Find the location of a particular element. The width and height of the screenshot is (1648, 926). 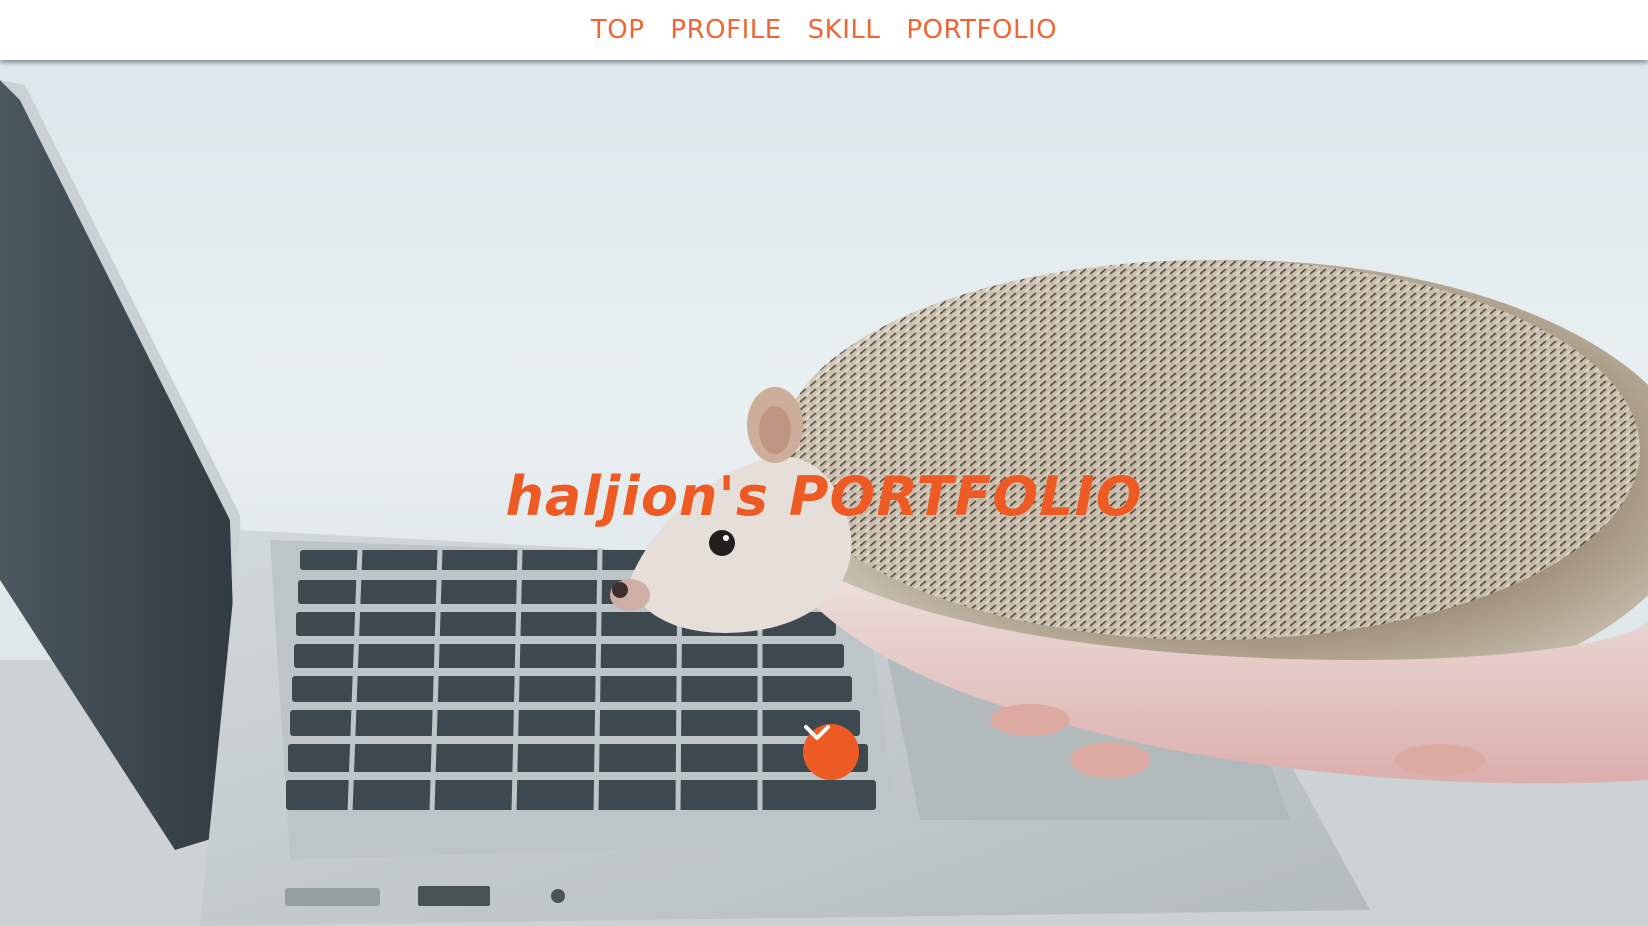

nav-item-skill: SKILL is located at coordinates (844, 30).